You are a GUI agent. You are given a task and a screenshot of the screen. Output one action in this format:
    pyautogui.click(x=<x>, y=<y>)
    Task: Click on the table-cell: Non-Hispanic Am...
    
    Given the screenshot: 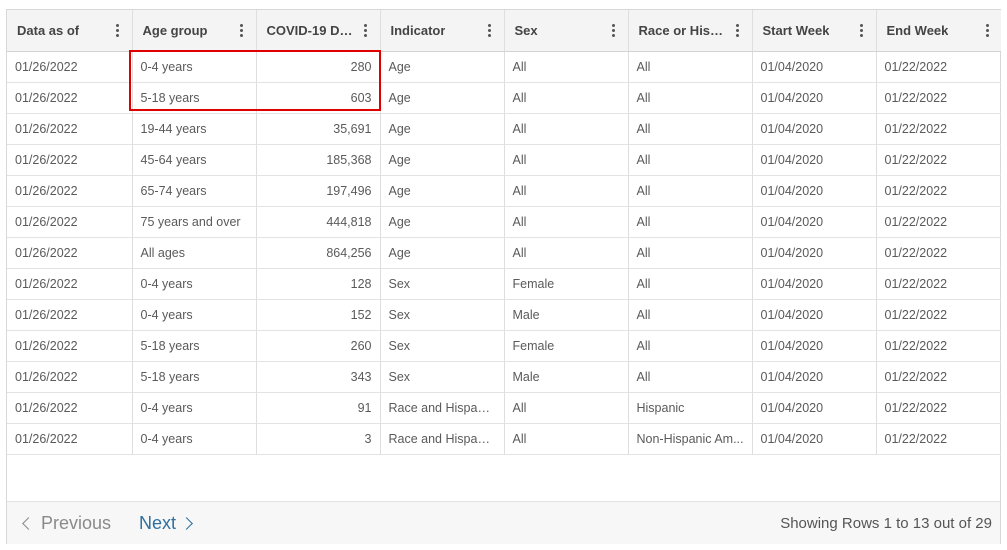 What is the action you would take?
    pyautogui.click(x=690, y=439)
    